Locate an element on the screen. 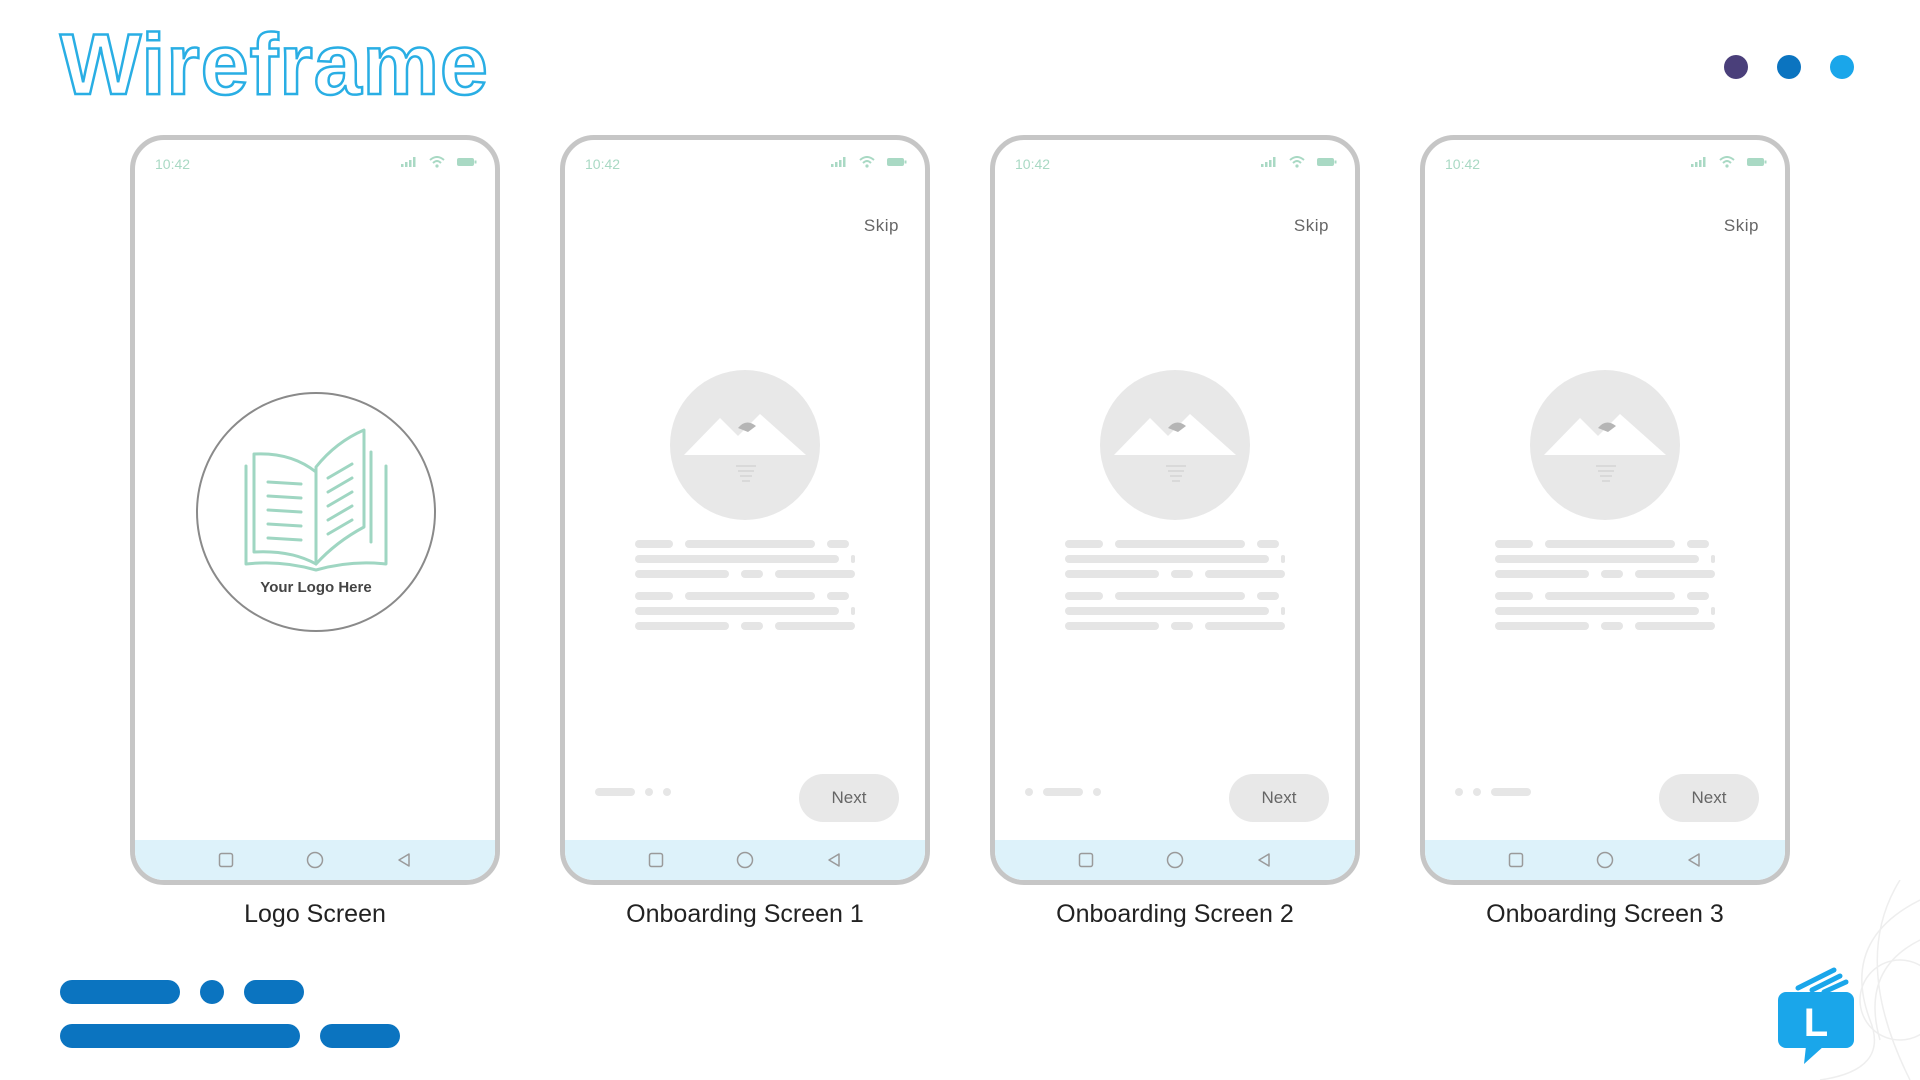  phone-onboarding-2: 10:42 Skip Next Onboarding Screen 2 is located at coordinates (1175, 531).